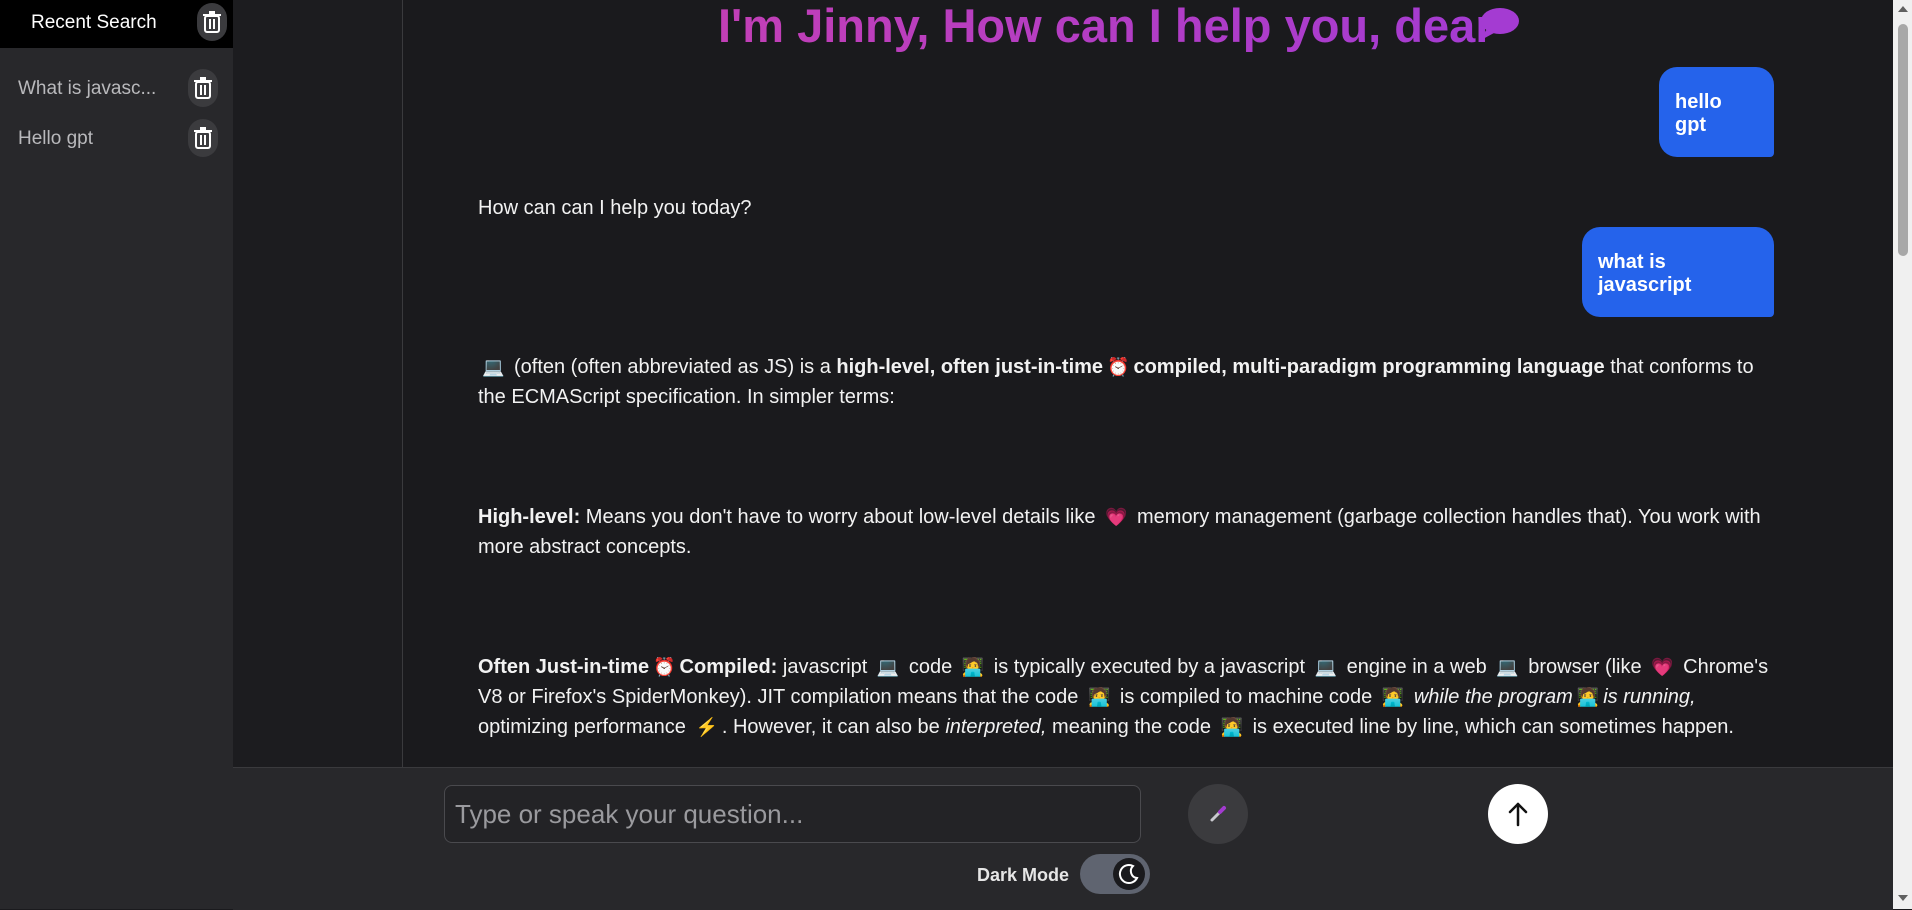 This screenshot has width=1912, height=910. What do you see at coordinates (930, 667) in the screenshot?
I see `answer-text: code` at bounding box center [930, 667].